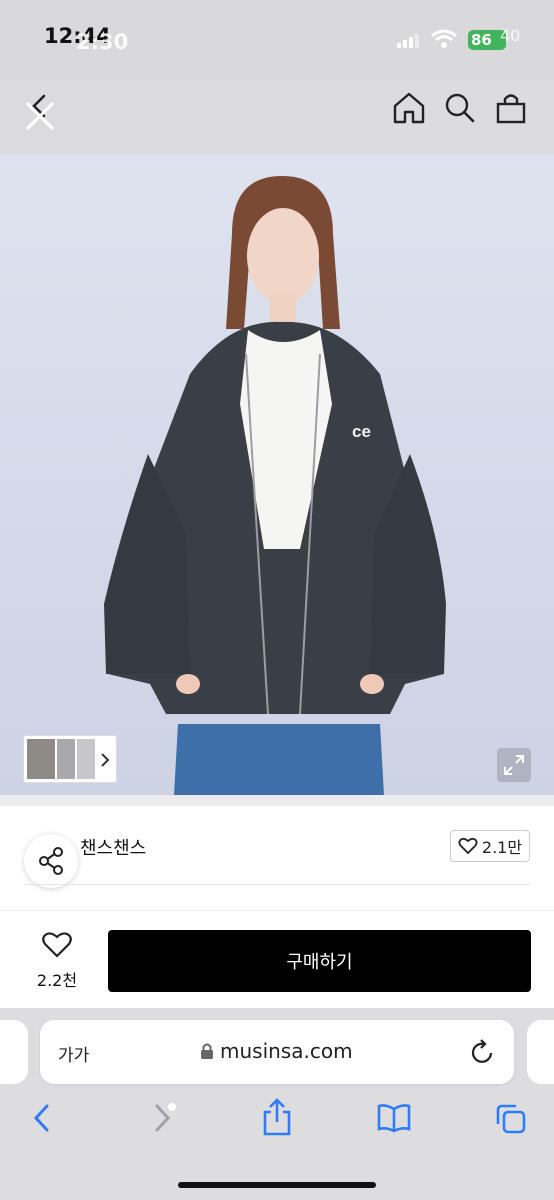 Image resolution: width=554 pixels, height=1200 pixels. Describe the element at coordinates (319, 961) in the screenshot. I see `buy-button: 구매하기` at that location.